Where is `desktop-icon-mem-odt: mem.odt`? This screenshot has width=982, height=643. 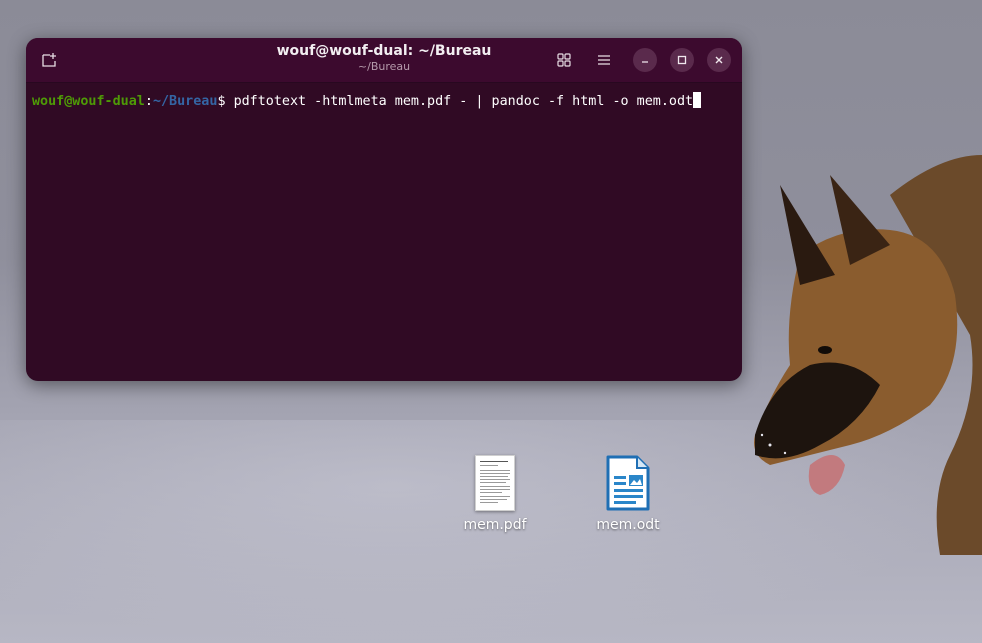
desktop-icon-mem-odt: mem.odt is located at coordinates (628, 494).